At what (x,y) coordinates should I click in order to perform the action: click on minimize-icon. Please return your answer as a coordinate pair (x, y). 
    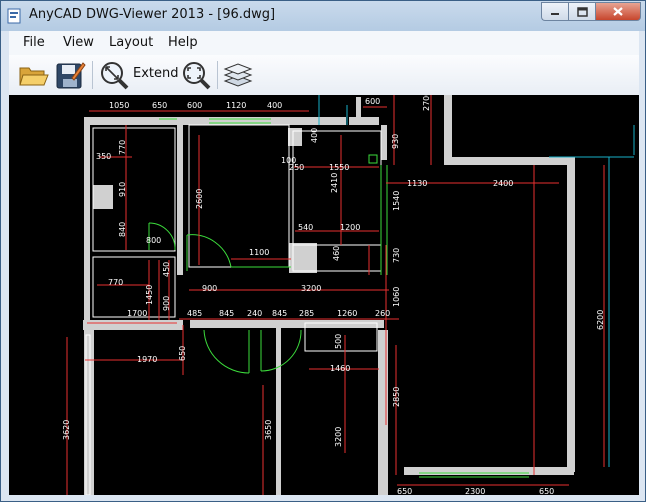
    Looking at the image, I should click on (555, 13).